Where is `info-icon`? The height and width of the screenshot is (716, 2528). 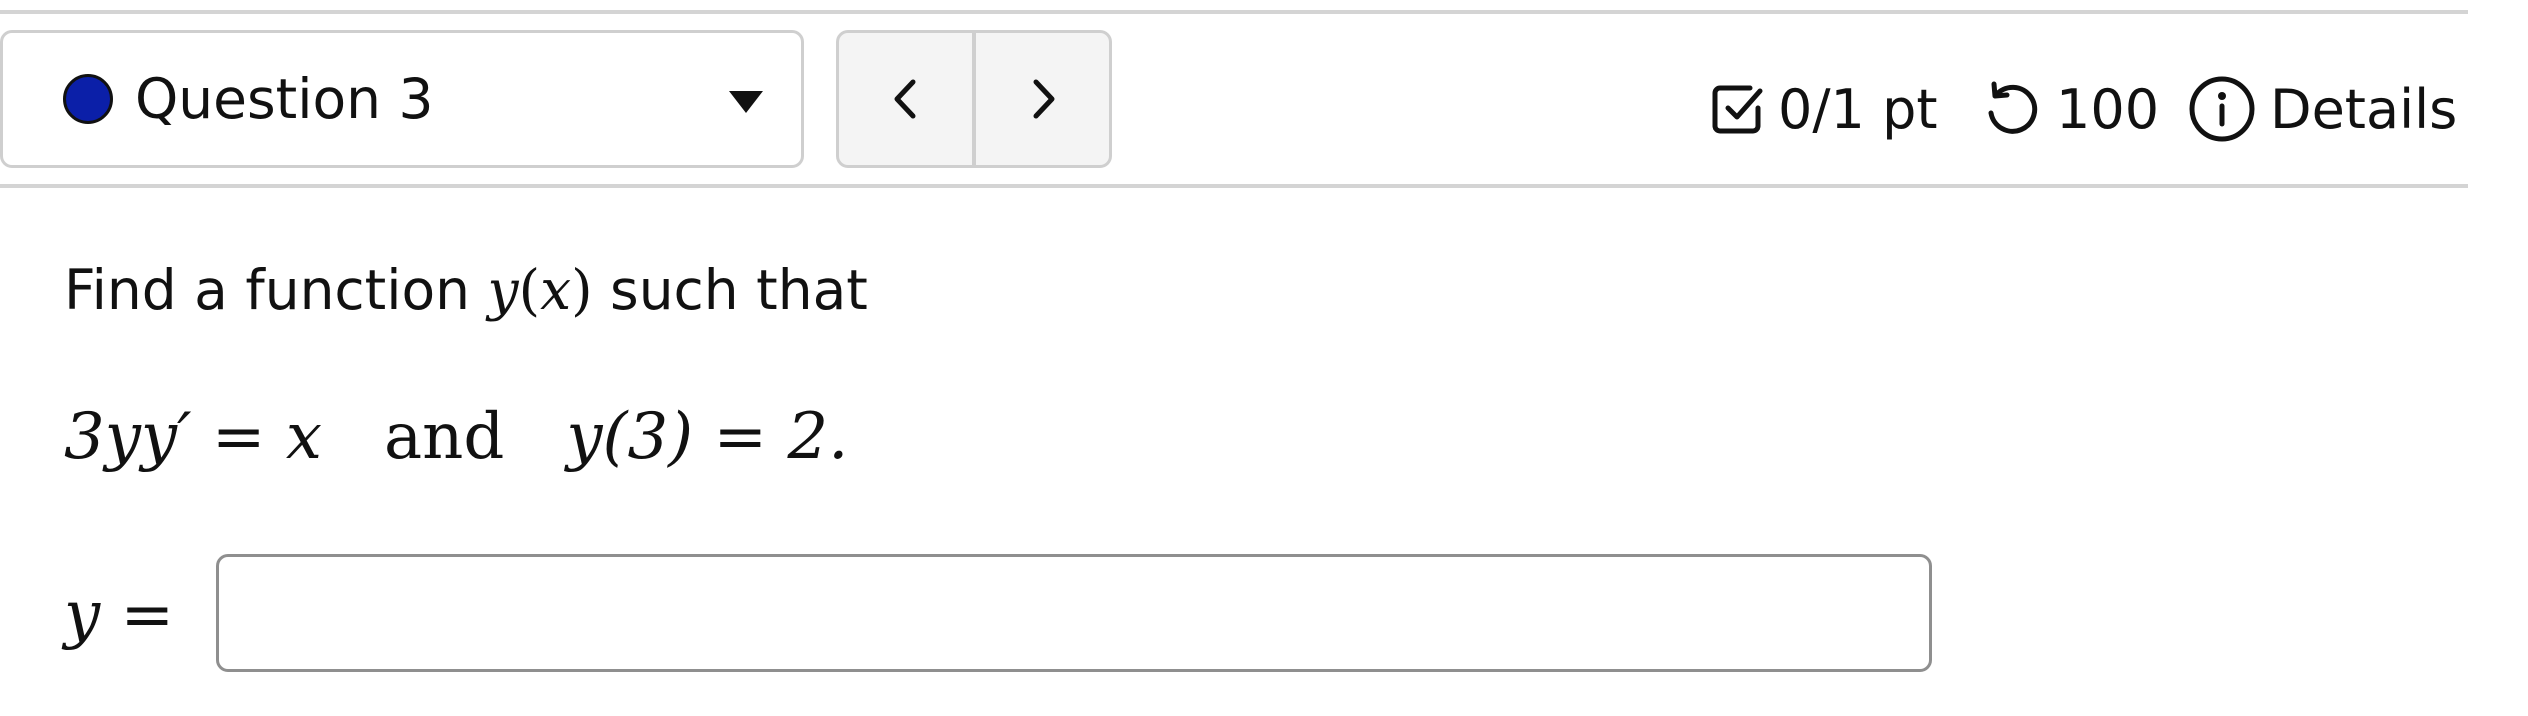 info-icon is located at coordinates (2222, 109).